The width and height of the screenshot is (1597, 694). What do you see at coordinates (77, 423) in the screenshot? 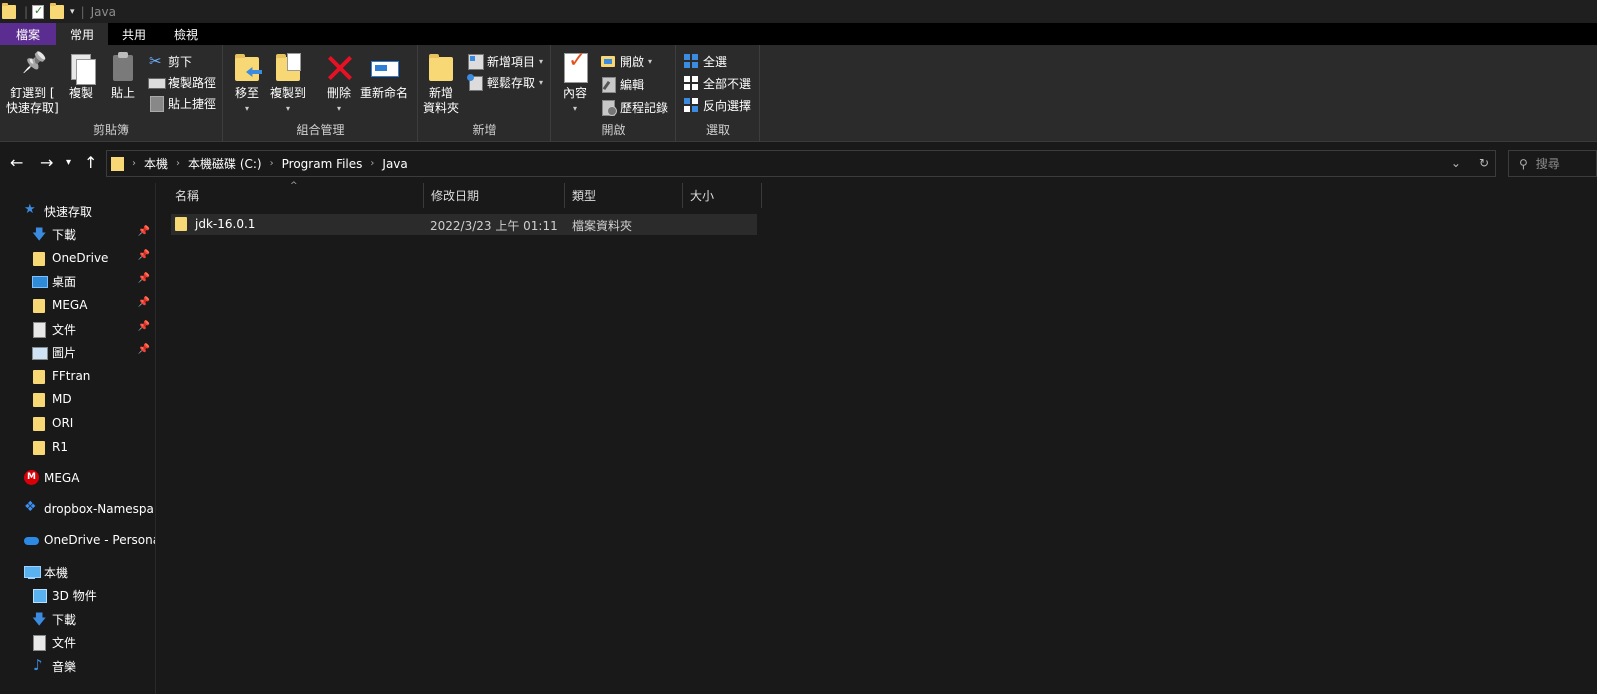
I see `nav-item-ori: ORI` at bounding box center [77, 423].